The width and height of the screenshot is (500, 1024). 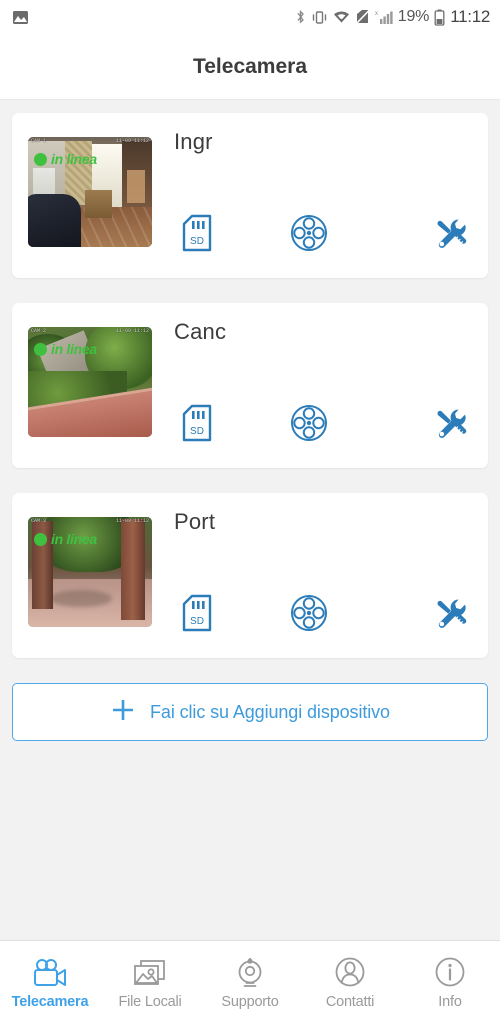 I want to click on status-bar: x 19% 11:12, so click(x=250, y=17).